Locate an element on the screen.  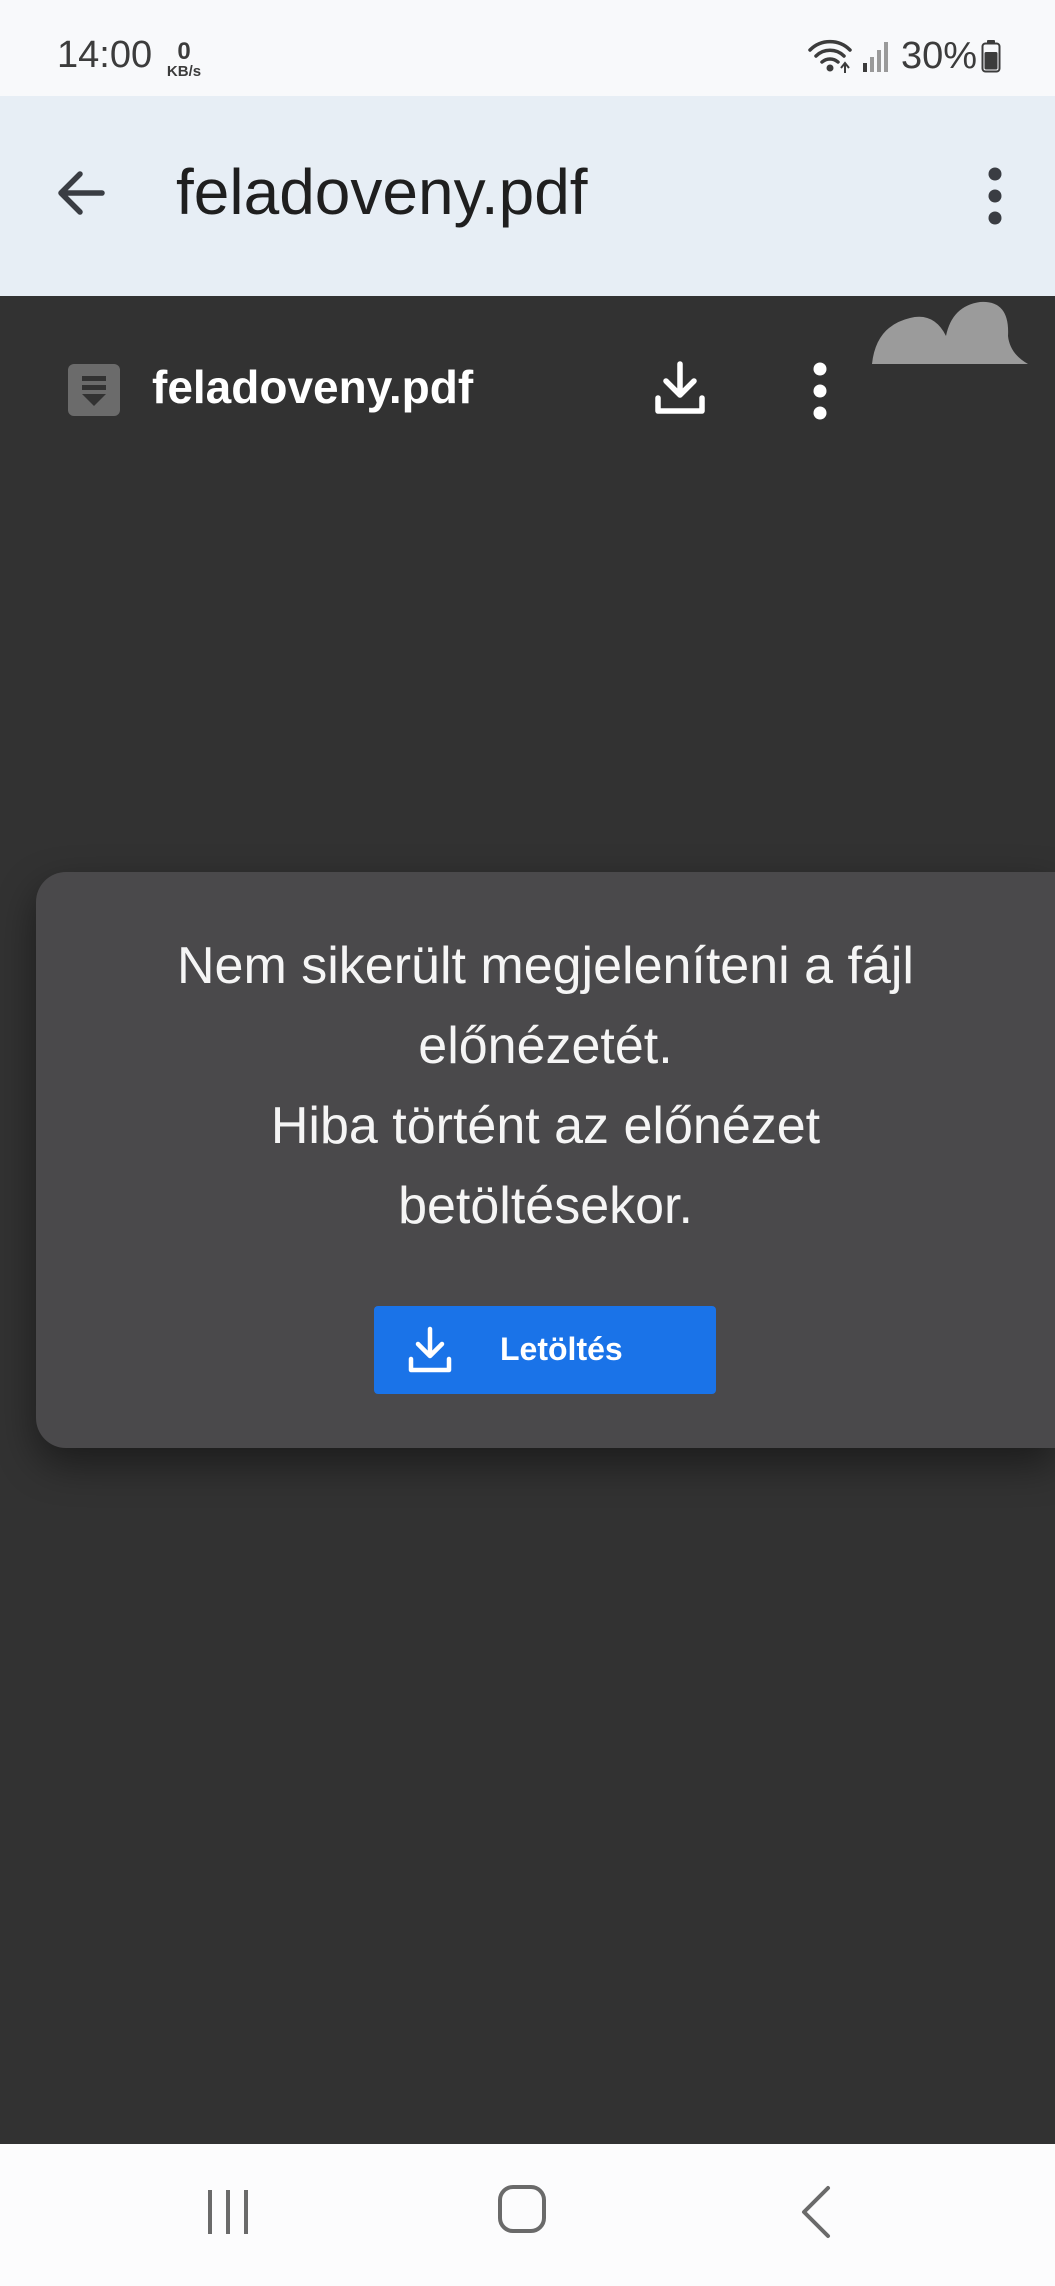
back-icon is located at coordinates (816, 2212).